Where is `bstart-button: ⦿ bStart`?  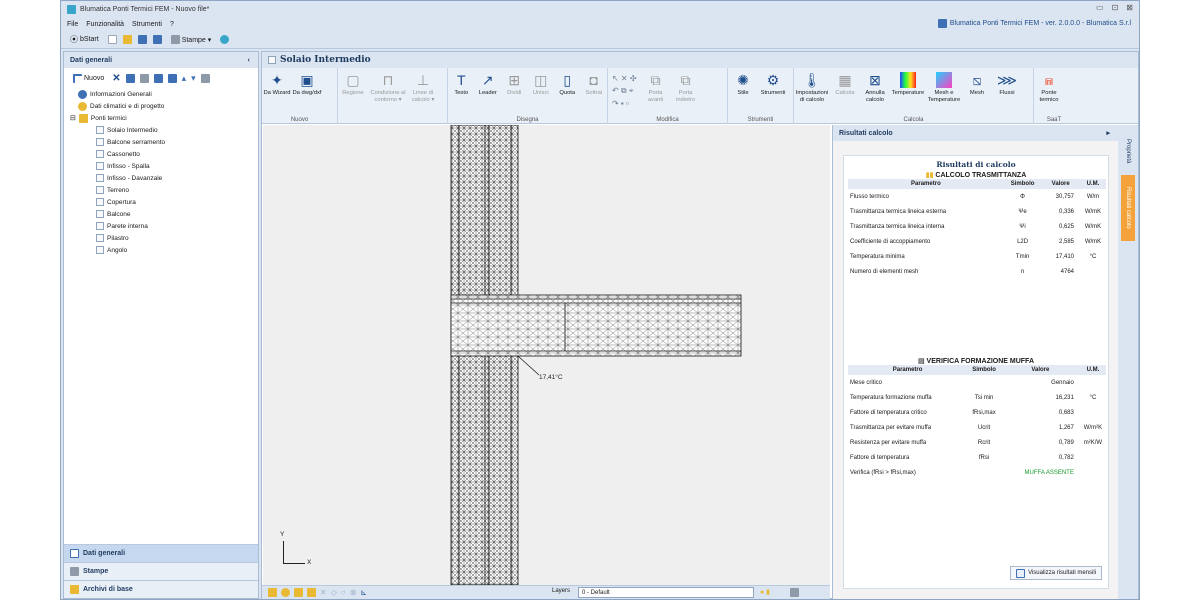 bstart-button: ⦿ bStart is located at coordinates (84, 39).